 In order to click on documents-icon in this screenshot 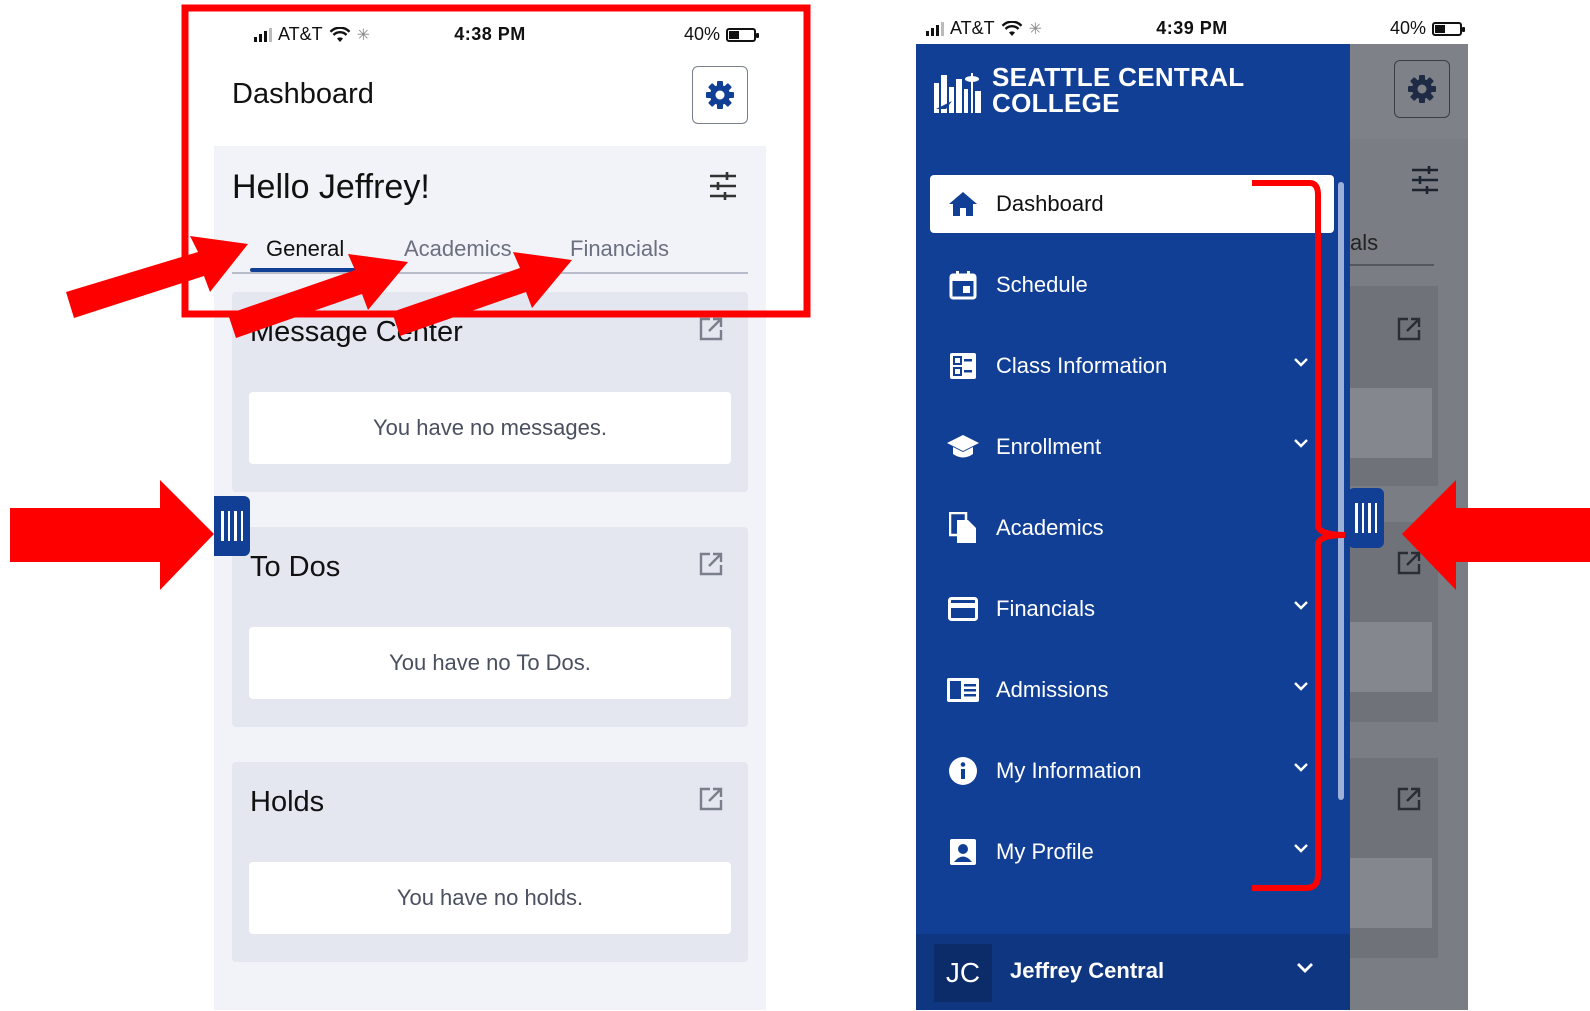, I will do `click(962, 527)`.